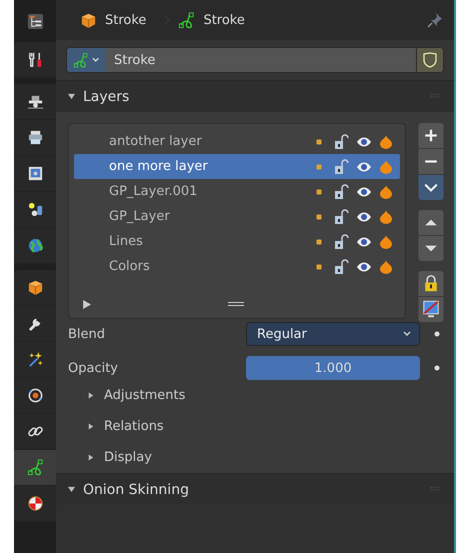 This screenshot has height=553, width=467. I want to click on opacity-slider: 1.000, so click(333, 368).